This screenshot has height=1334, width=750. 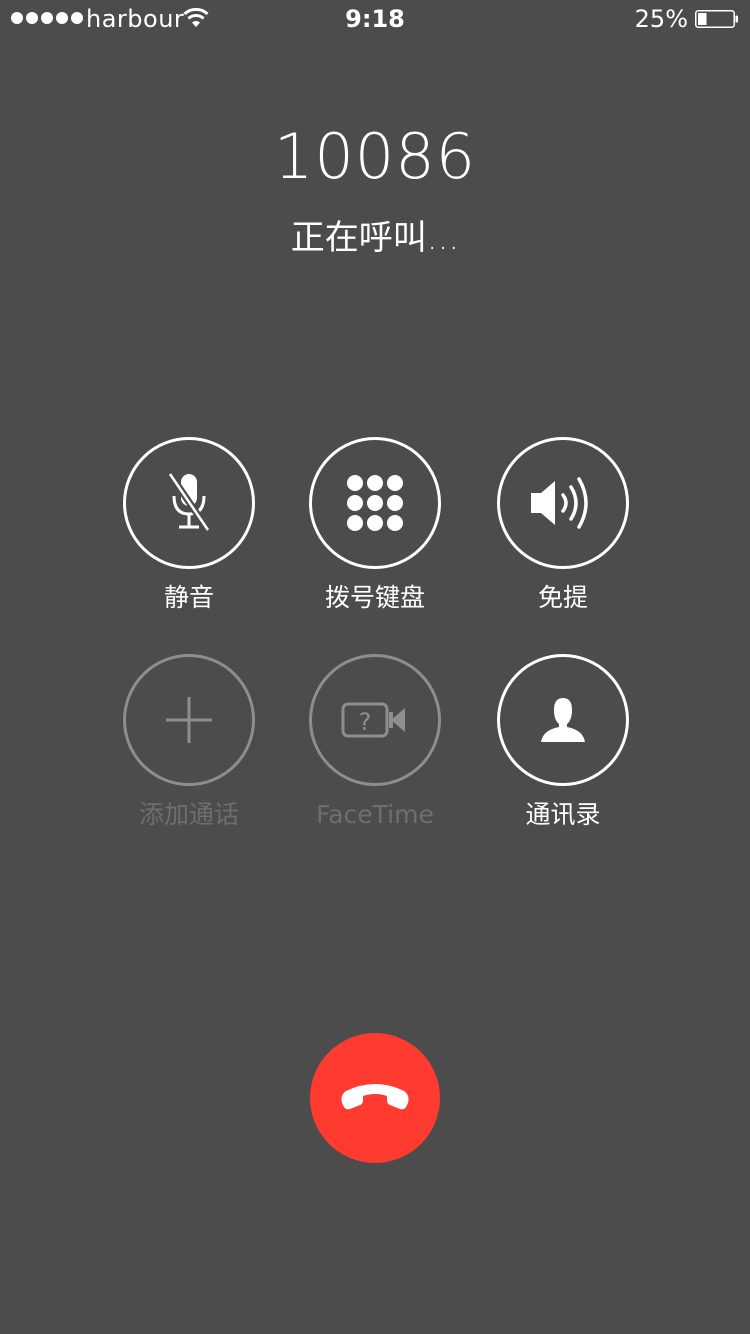 I want to click on contacts-button-ring, so click(x=563, y=720).